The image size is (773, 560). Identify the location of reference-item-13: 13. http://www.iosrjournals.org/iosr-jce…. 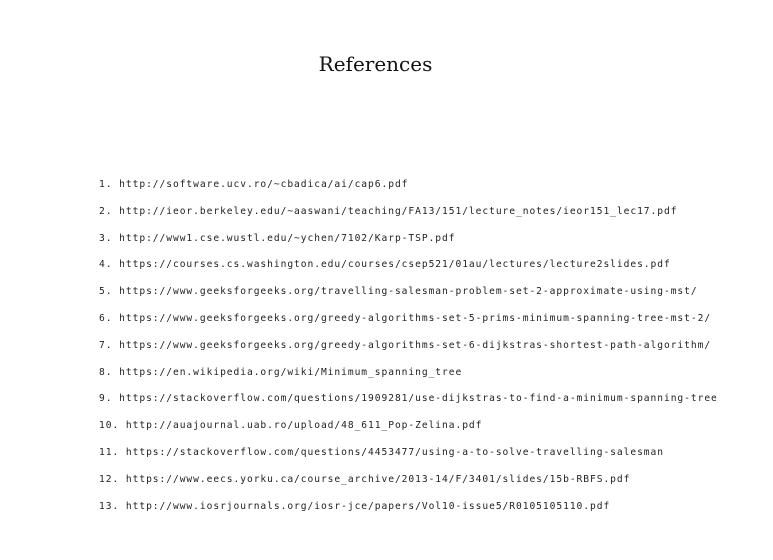
(355, 506).